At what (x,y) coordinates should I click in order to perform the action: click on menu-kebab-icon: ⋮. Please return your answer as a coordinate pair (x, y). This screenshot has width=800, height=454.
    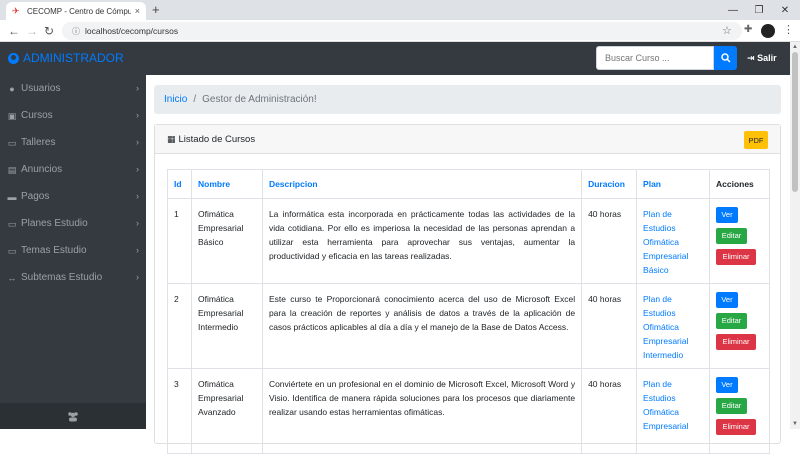
    Looking at the image, I should click on (788, 29).